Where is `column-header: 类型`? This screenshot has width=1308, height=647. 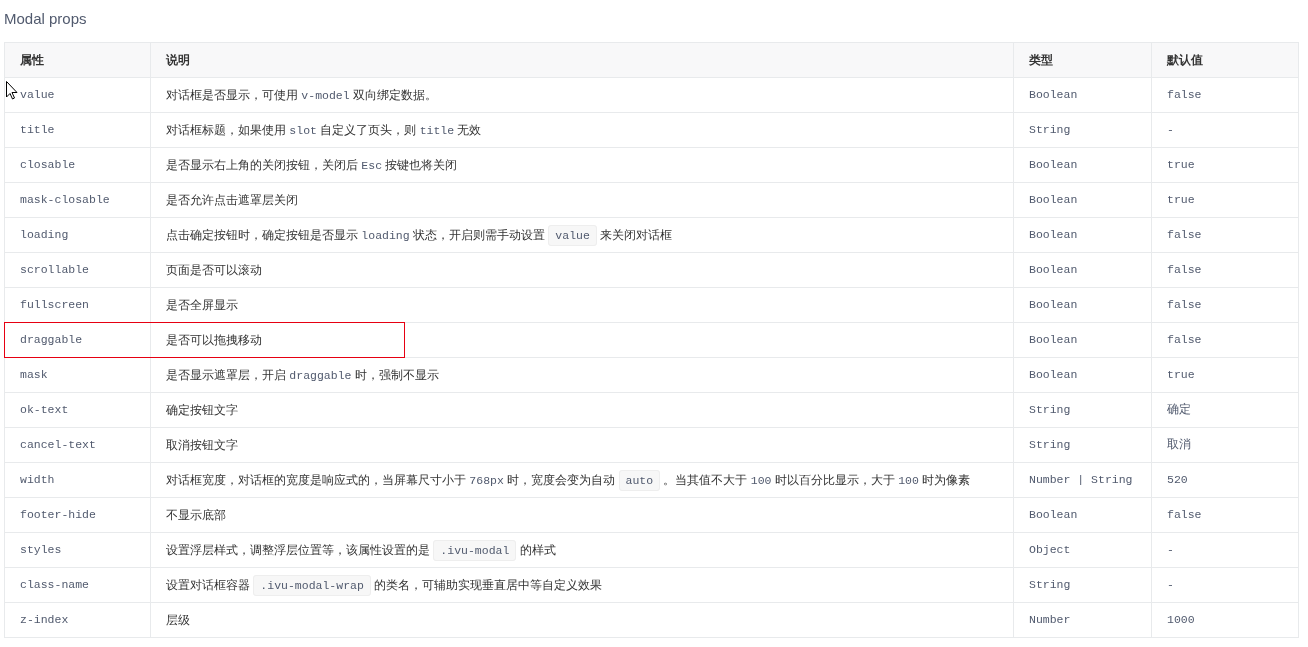 column-header: 类型 is located at coordinates (1082, 60).